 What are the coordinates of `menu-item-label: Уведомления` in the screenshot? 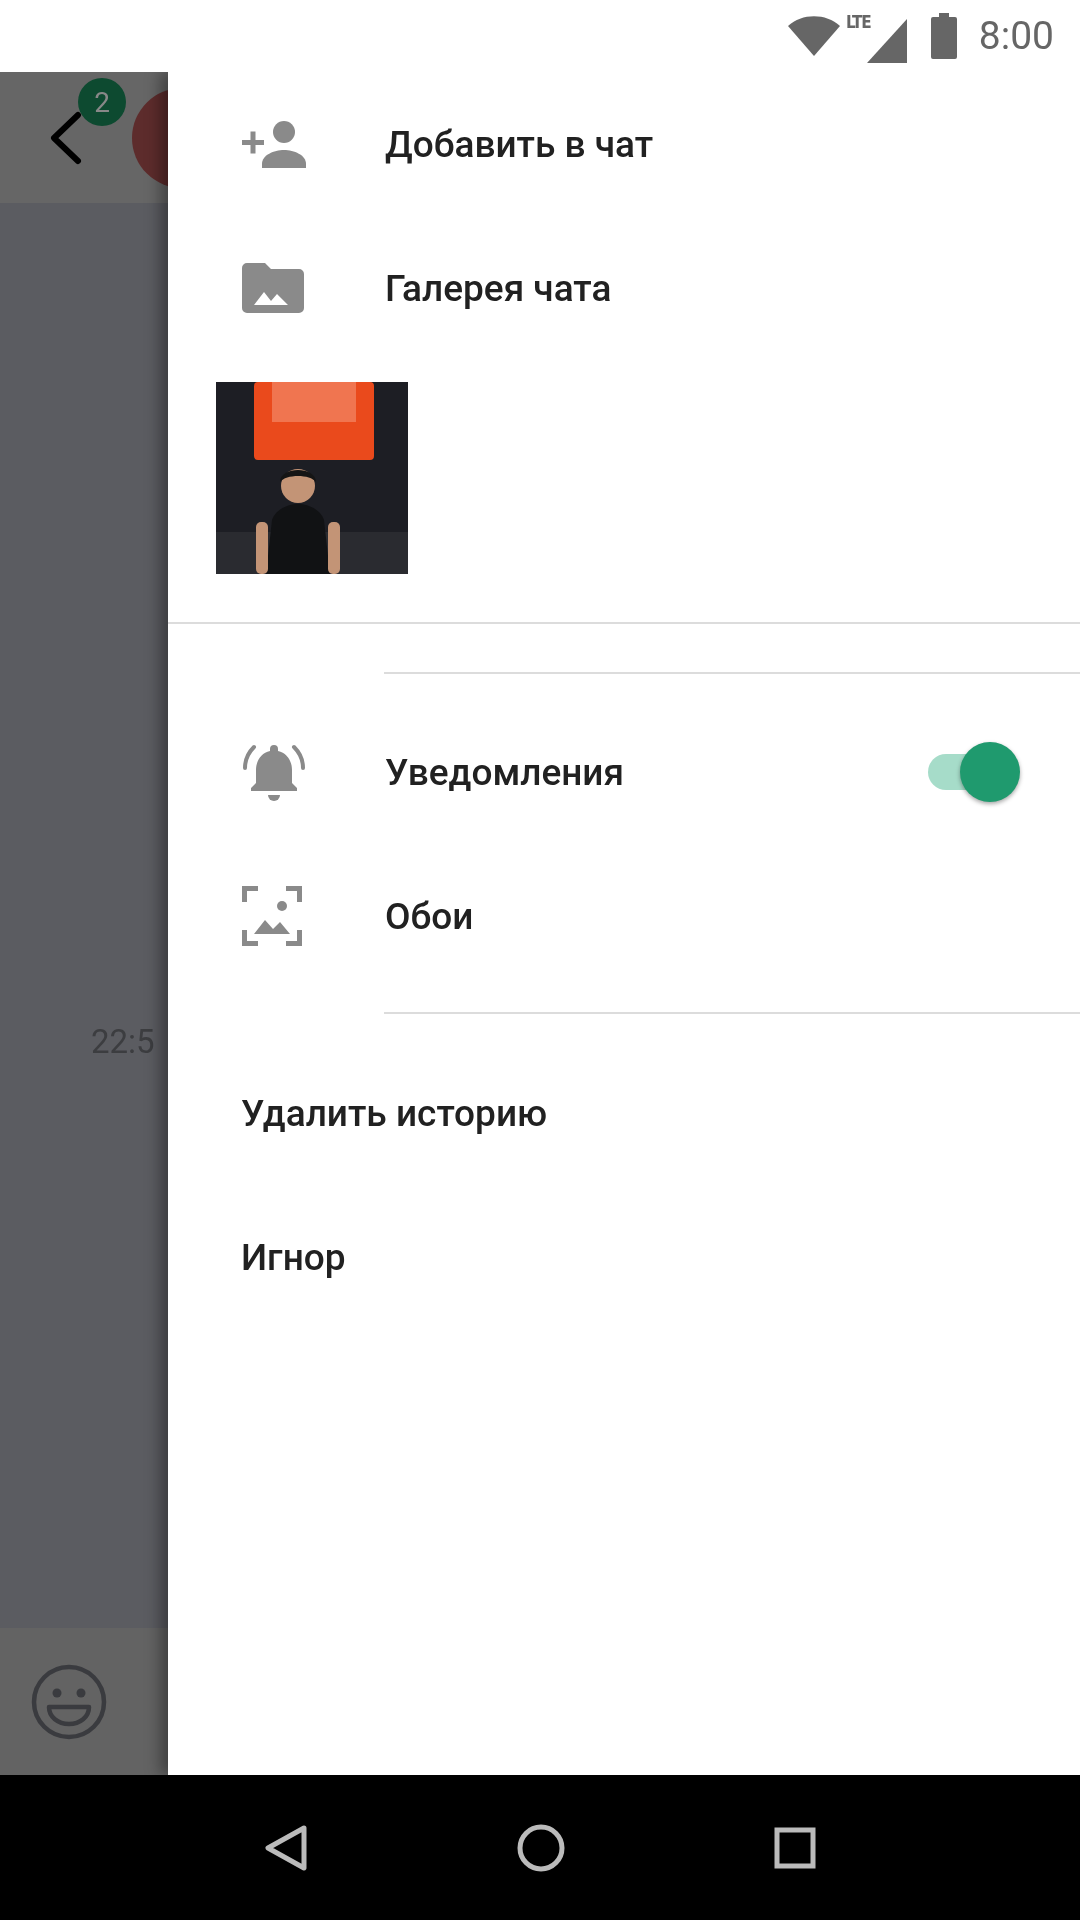 It's located at (654, 772).